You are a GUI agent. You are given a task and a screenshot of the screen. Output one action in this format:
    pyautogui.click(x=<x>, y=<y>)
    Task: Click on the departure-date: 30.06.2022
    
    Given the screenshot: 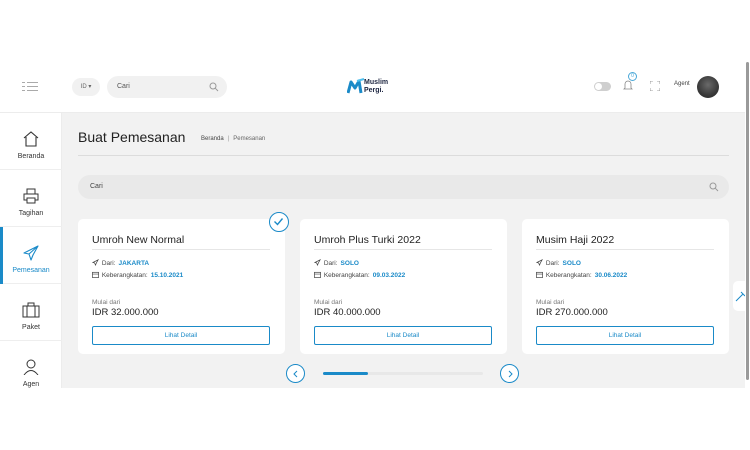 What is the action you would take?
    pyautogui.click(x=611, y=275)
    